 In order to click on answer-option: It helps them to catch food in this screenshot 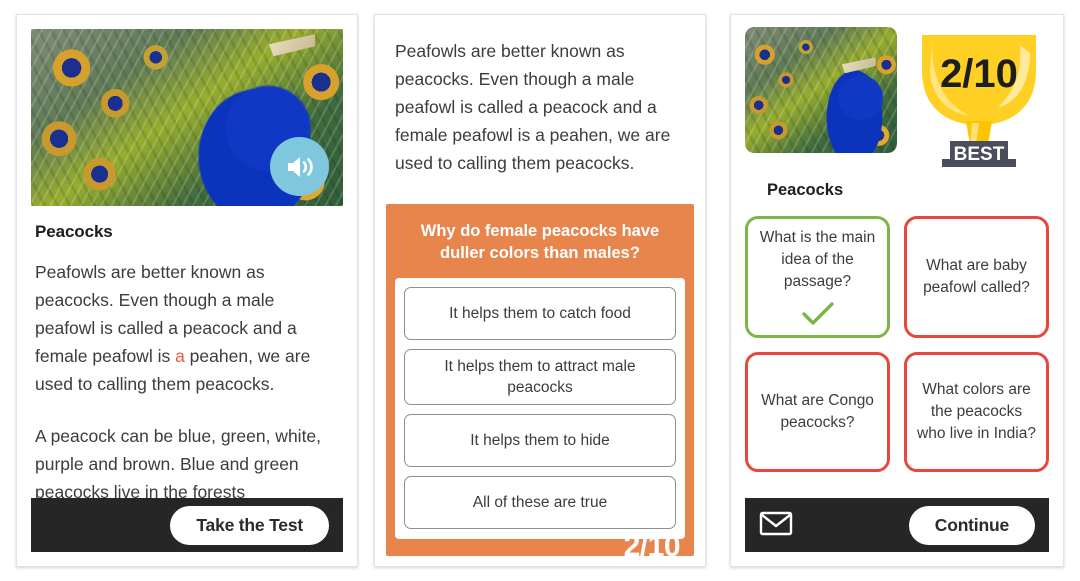, I will do `click(540, 313)`.